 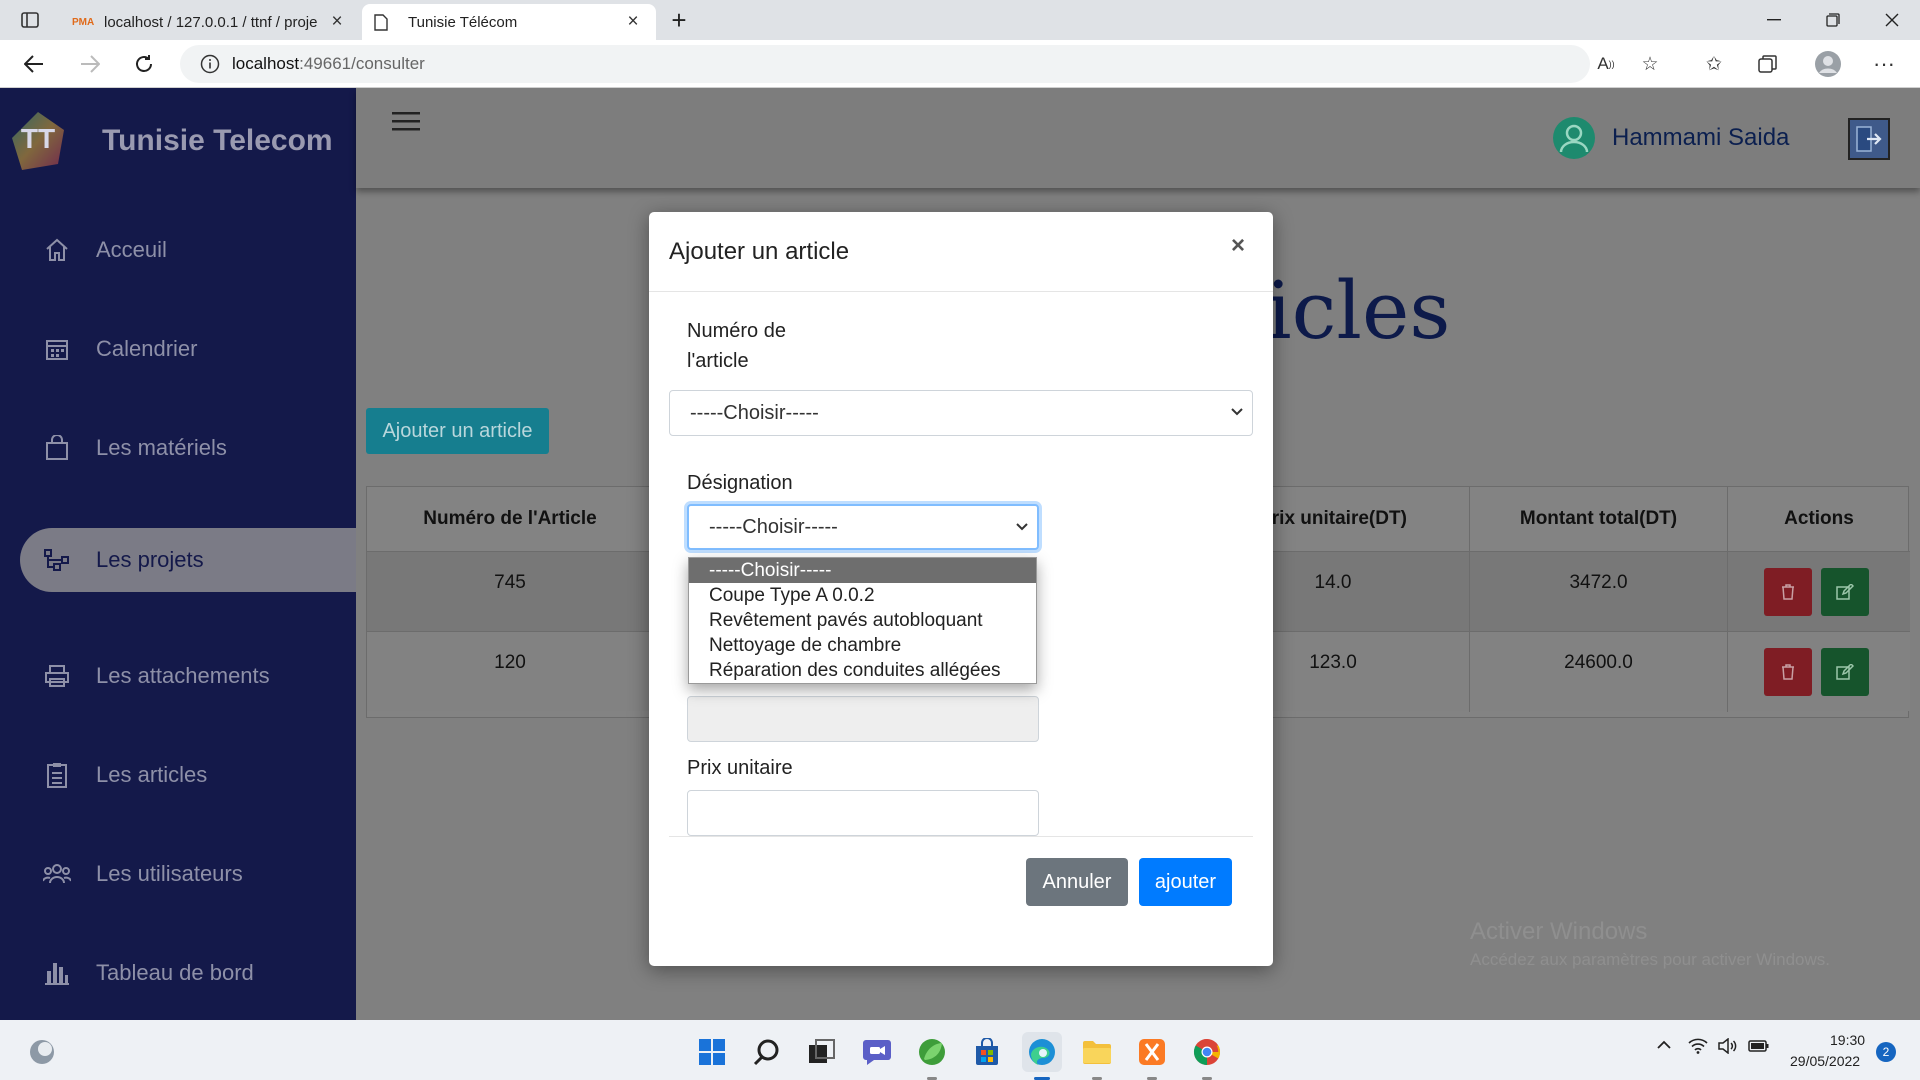 What do you see at coordinates (1042, 1056) in the screenshot?
I see `edge-icon` at bounding box center [1042, 1056].